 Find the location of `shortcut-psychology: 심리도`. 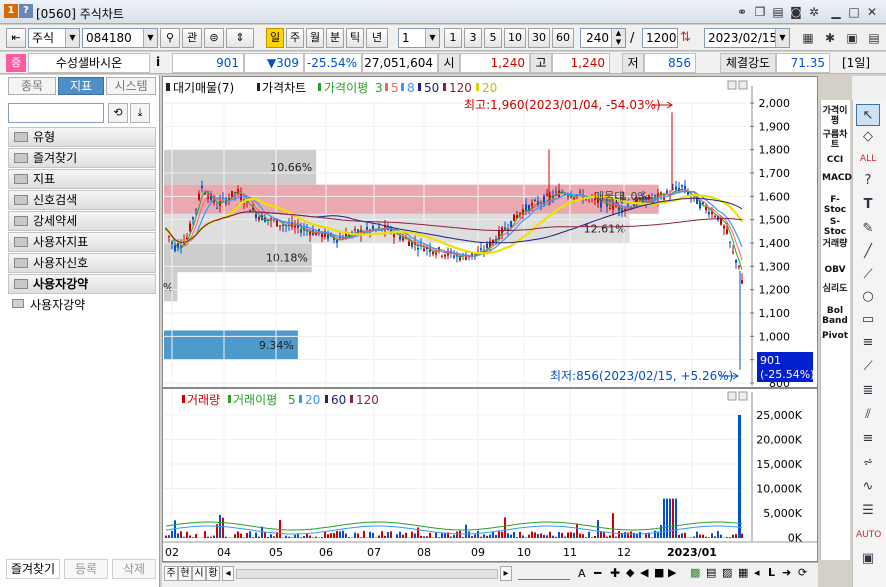

shortcut-psychology: 심리도 is located at coordinates (835, 289).